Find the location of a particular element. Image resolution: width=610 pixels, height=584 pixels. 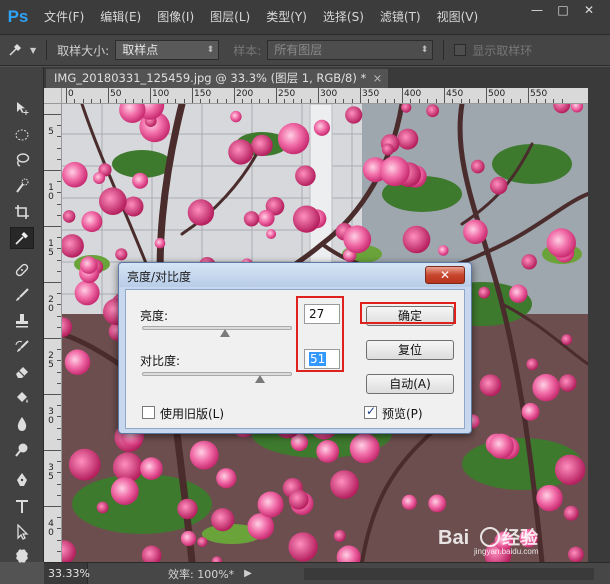

efficiency-text: 效率: 100%* is located at coordinates (201, 574).